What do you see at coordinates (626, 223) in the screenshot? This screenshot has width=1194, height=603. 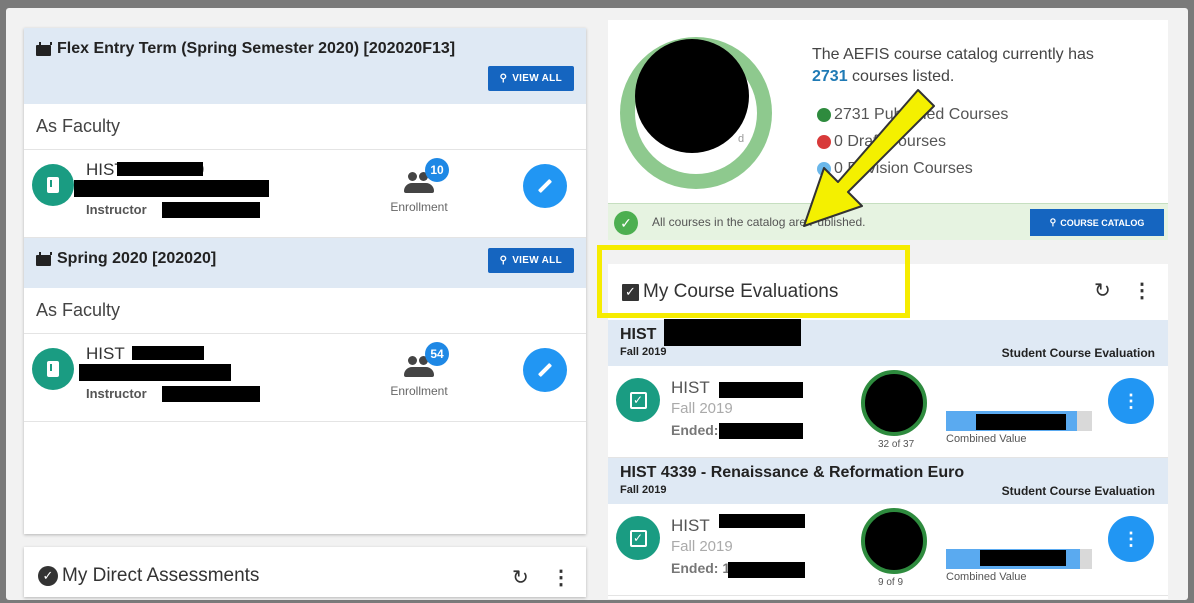 I see `check-icon: ✓` at bounding box center [626, 223].